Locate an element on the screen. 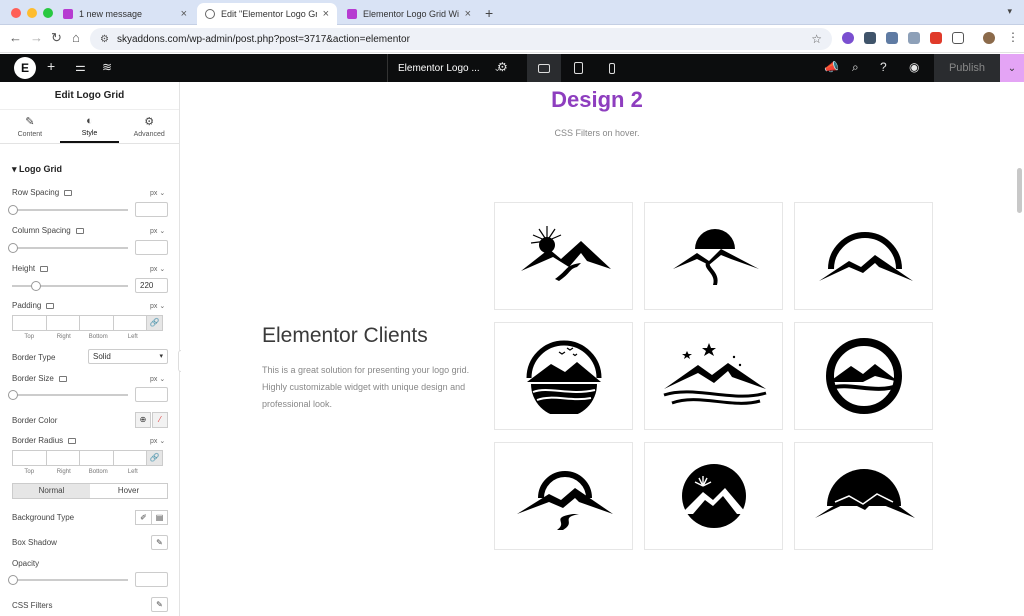 The height and width of the screenshot is (616, 1024). browser-tab-messages: 1 new message × is located at coordinates (125, 14).